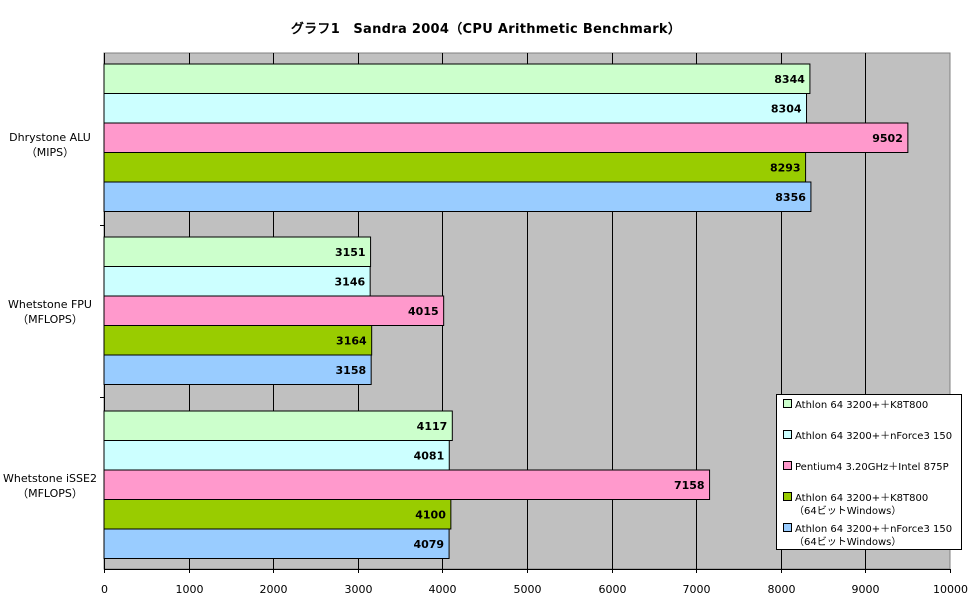 Image resolution: width=972 pixels, height=604 pixels. What do you see at coordinates (428, 544) in the screenshot?
I see `bar-value-label: 4079` at bounding box center [428, 544].